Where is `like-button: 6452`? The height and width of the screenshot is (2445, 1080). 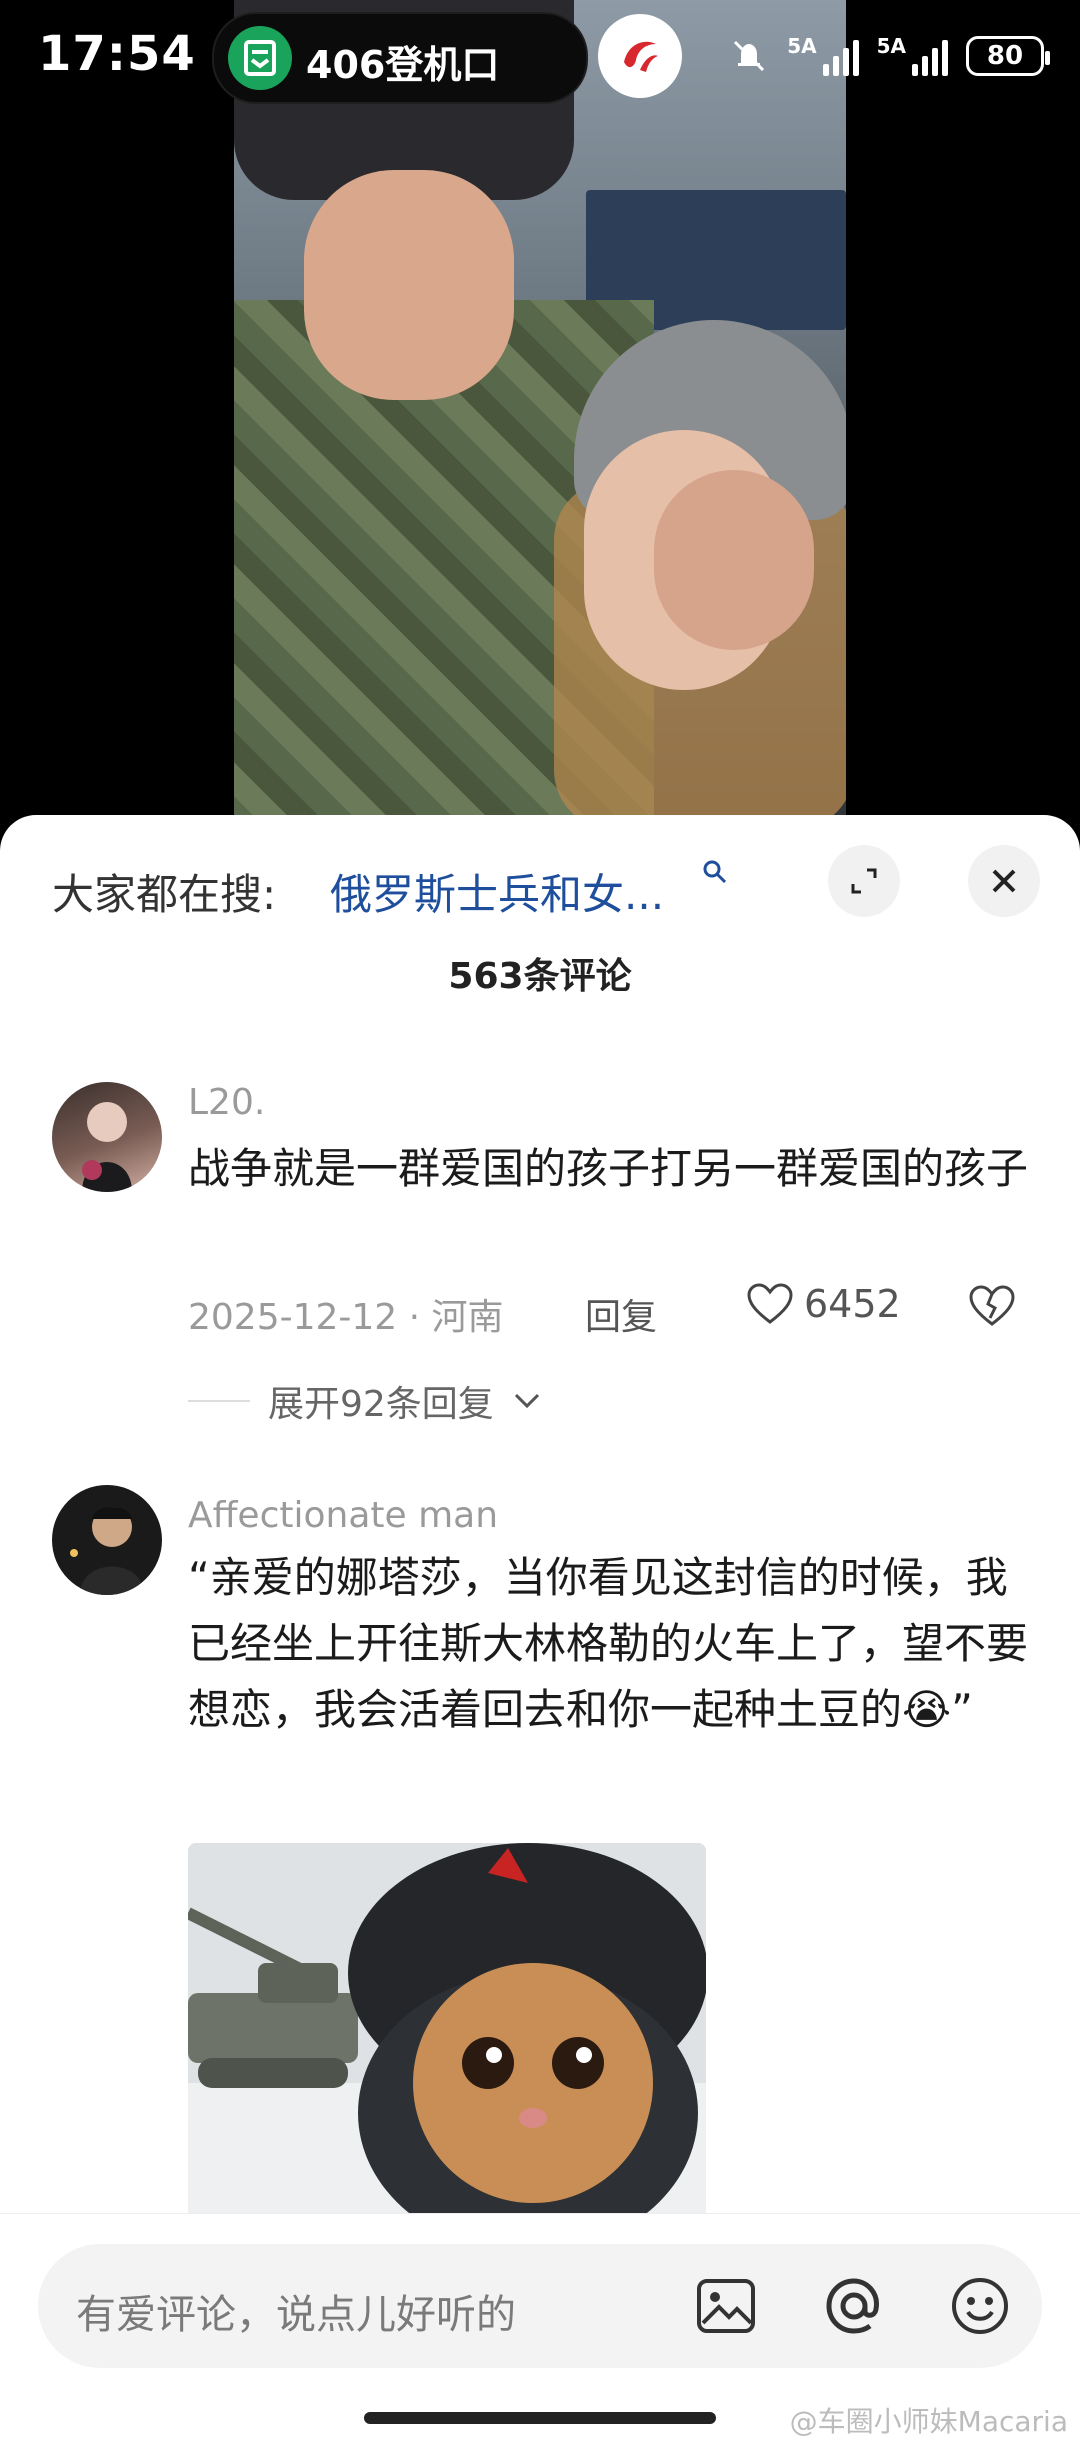 like-button: 6452 is located at coordinates (823, 1304).